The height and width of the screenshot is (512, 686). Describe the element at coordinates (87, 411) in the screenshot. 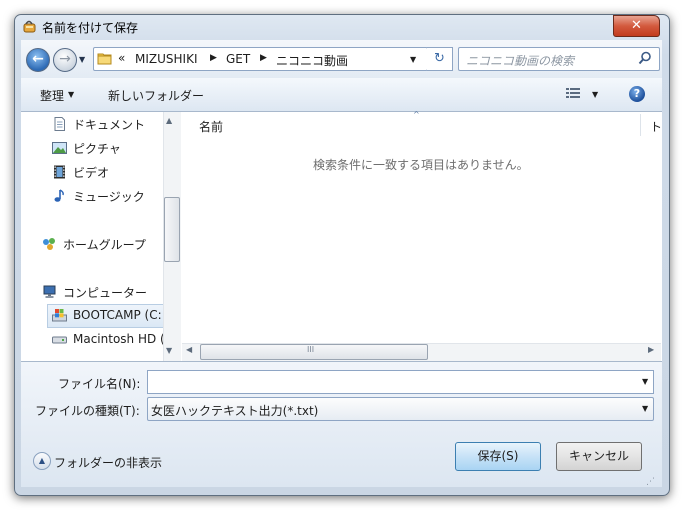

I see `filetype-label: ファイルの種類(T):` at that location.